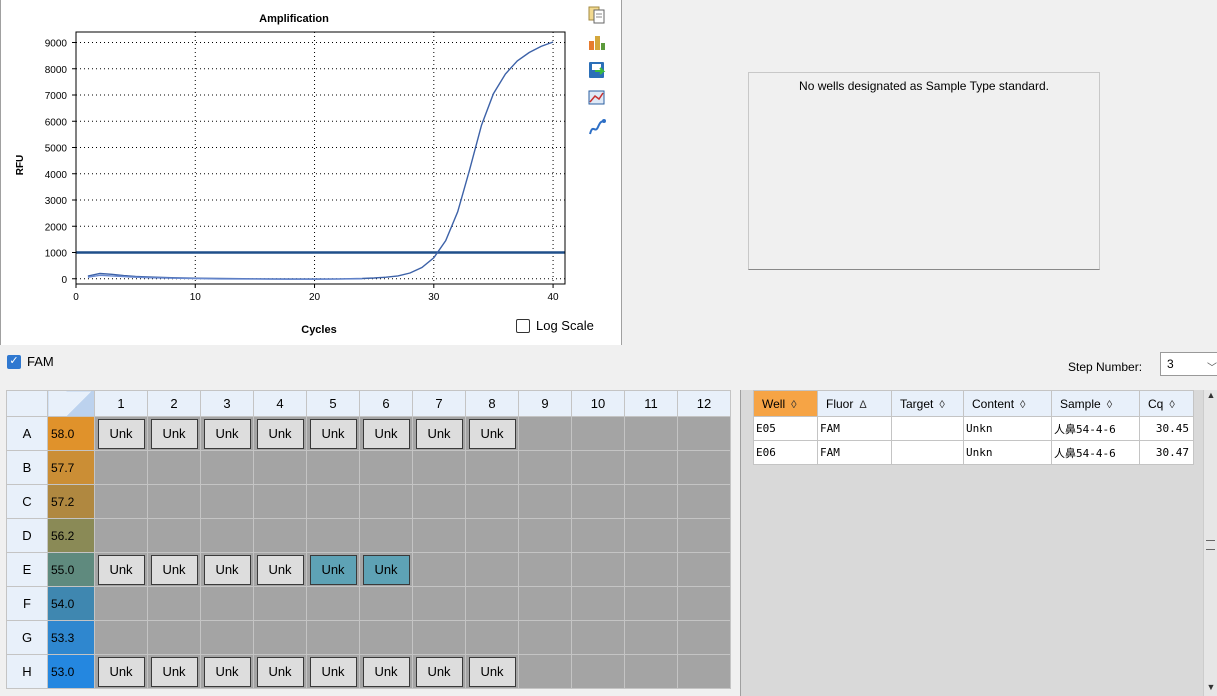  What do you see at coordinates (27, 569) in the screenshot?
I see `plate-row-header: E` at bounding box center [27, 569].